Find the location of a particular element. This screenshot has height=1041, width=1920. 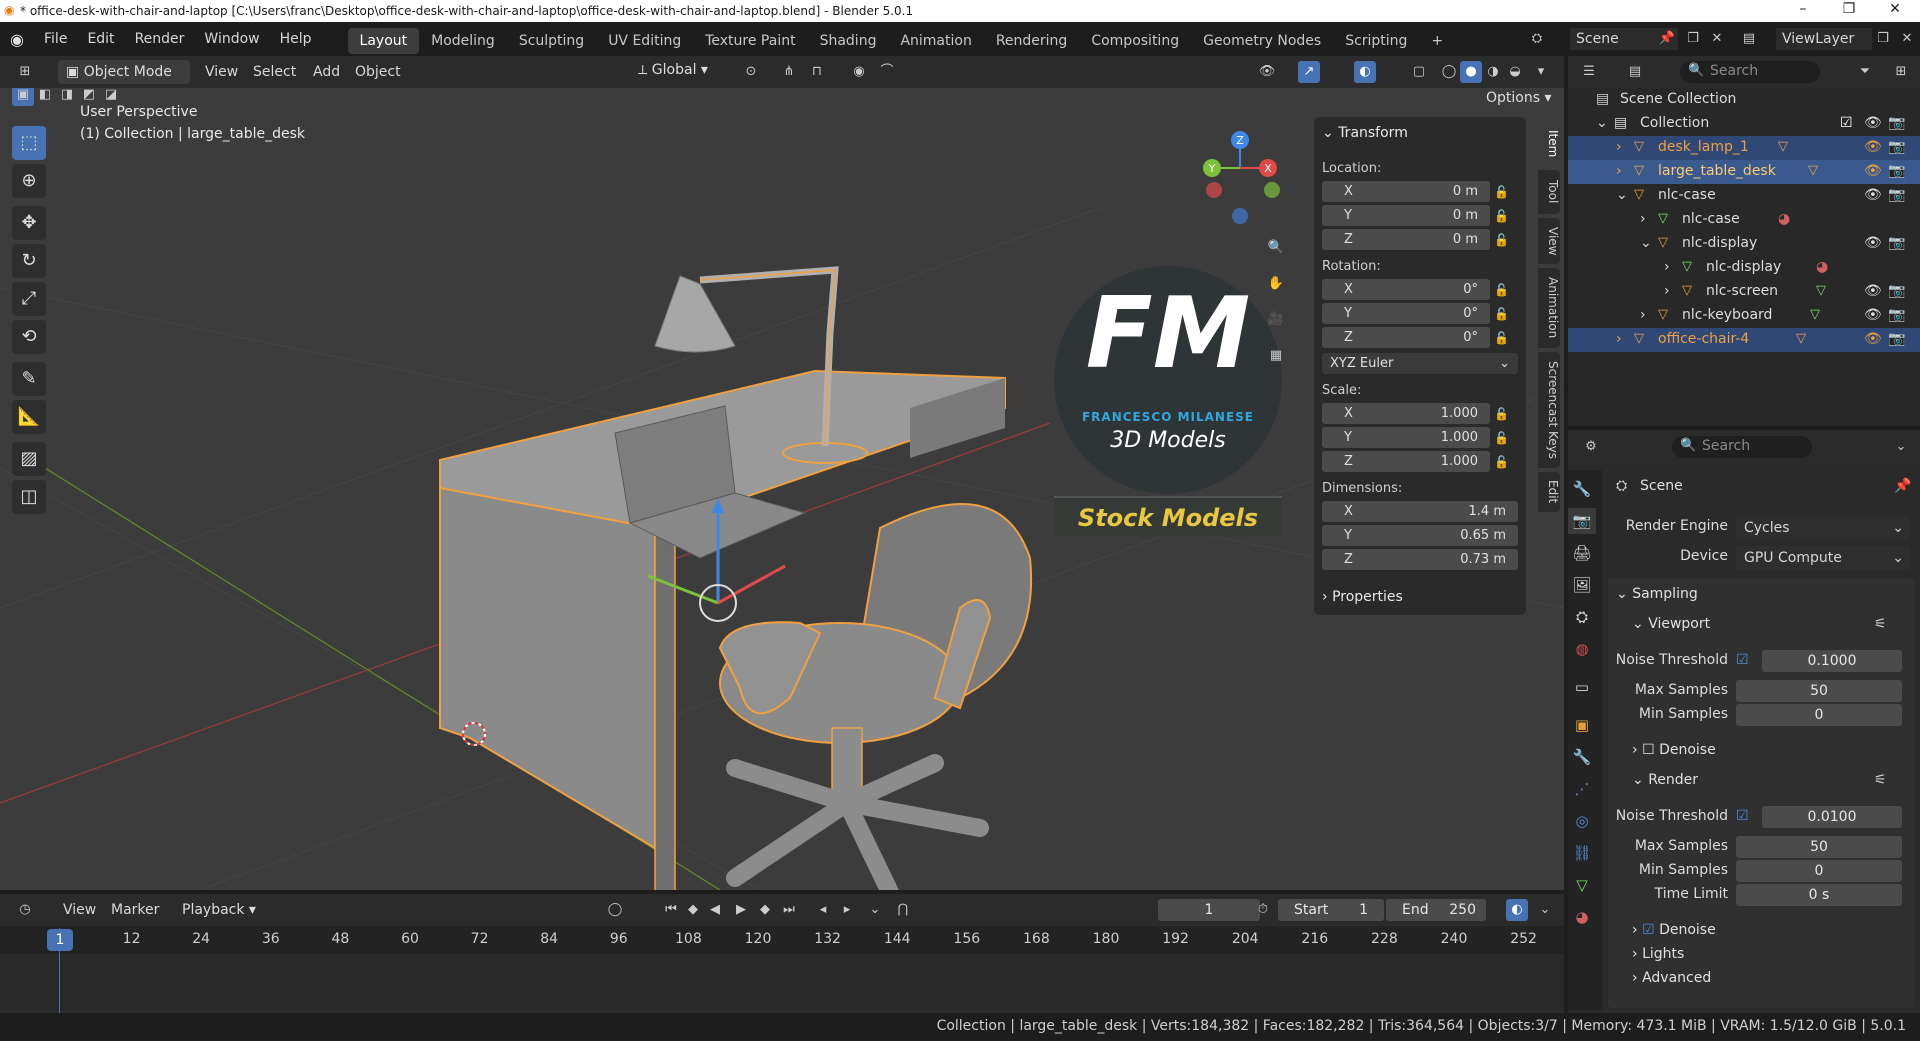

tab-screencast-keys: Screencast Keys is located at coordinates (1549, 410).